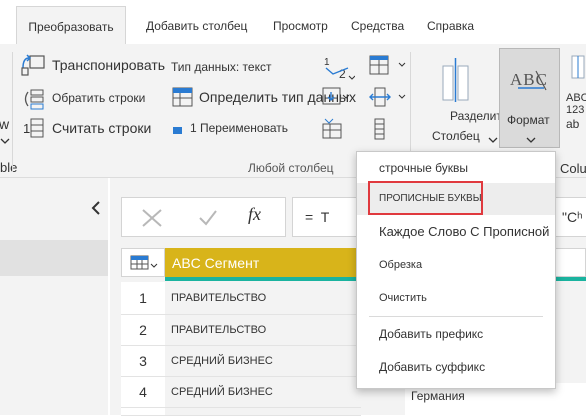 The width and height of the screenshot is (586, 416). What do you see at coordinates (54, 258) in the screenshot?
I see `query-item-selected` at bounding box center [54, 258].